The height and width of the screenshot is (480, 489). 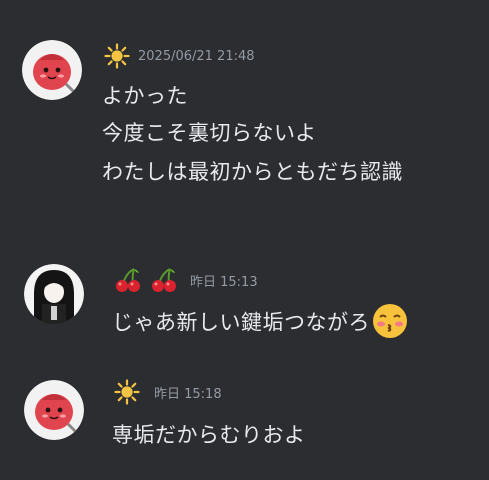 I want to click on kissing-face-icon, so click(x=390, y=323).